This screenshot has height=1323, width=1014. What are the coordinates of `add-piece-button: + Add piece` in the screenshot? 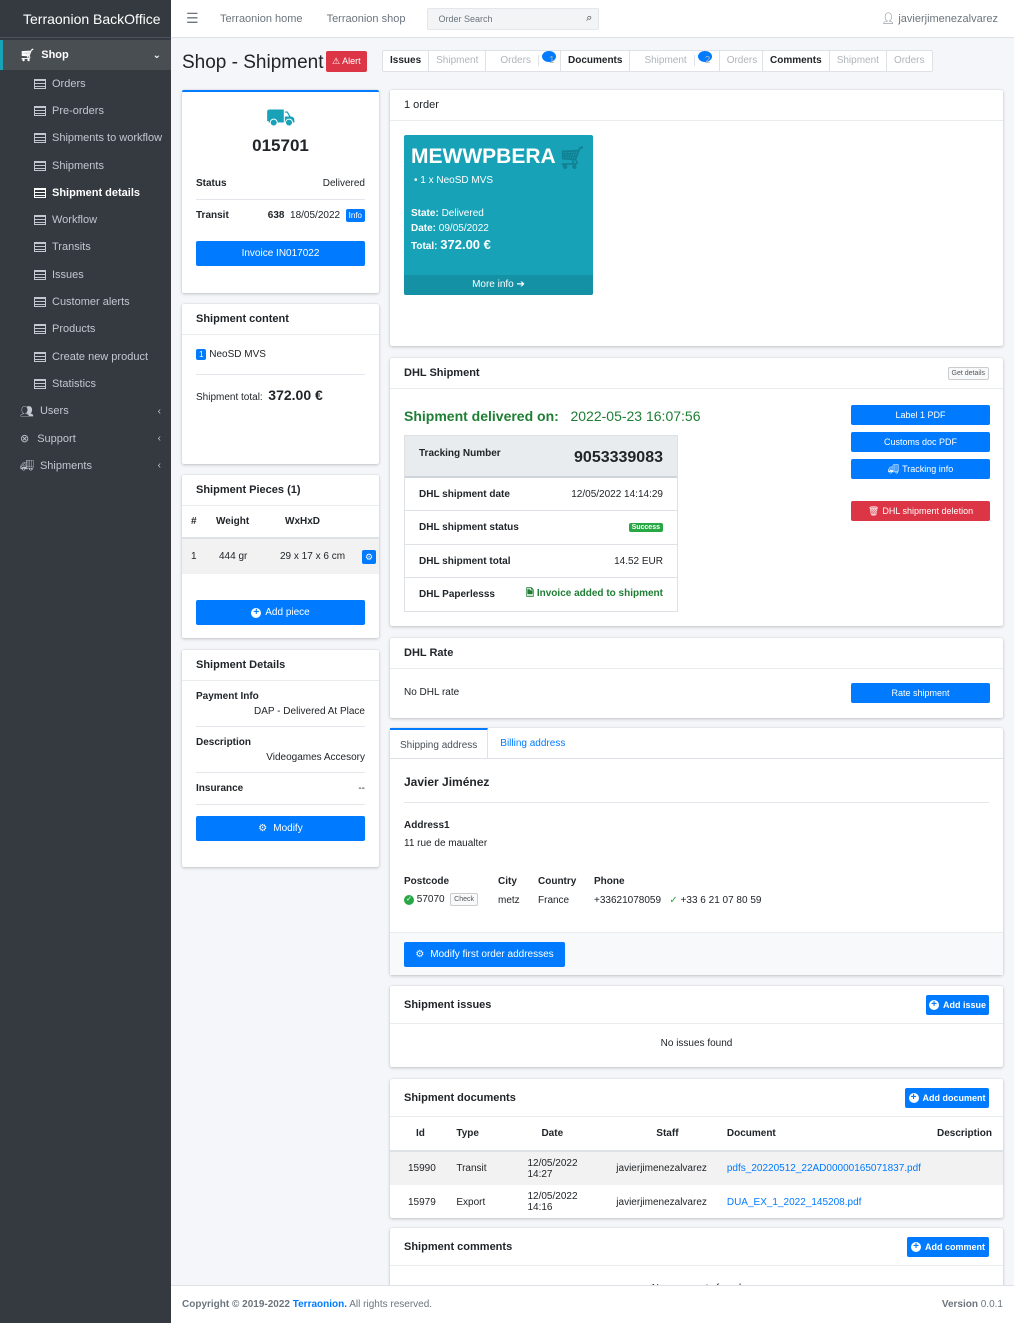 It's located at (280, 612).